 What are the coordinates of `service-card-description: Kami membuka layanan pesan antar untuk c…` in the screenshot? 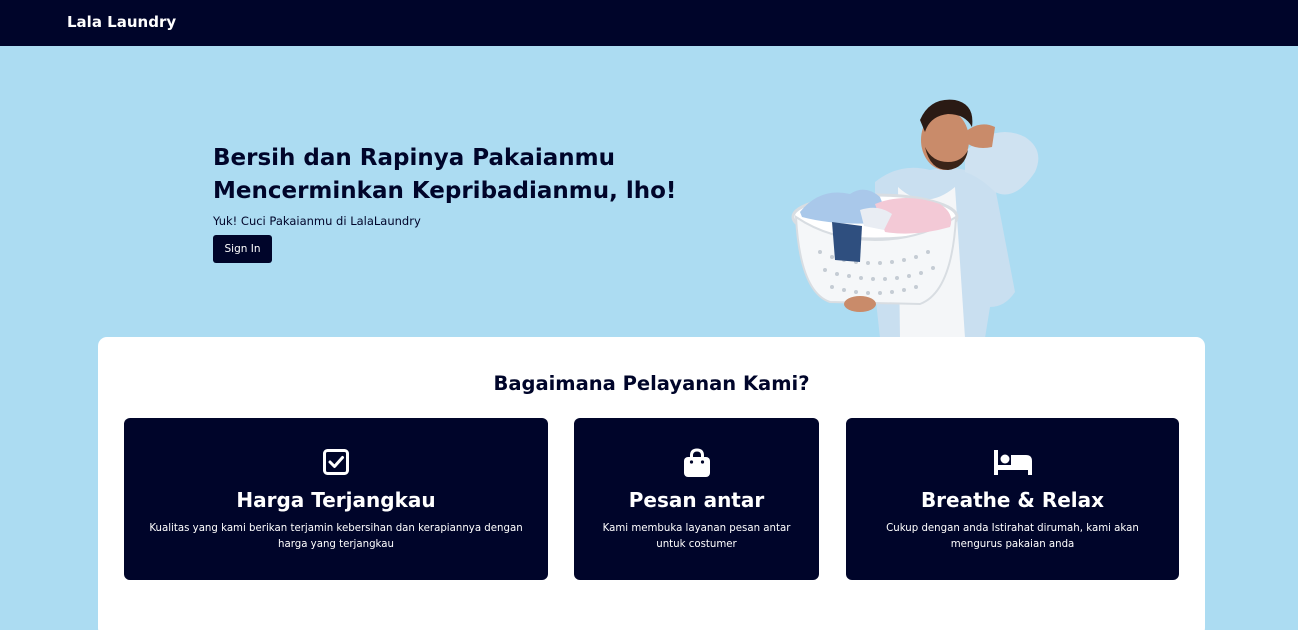 It's located at (696, 536).